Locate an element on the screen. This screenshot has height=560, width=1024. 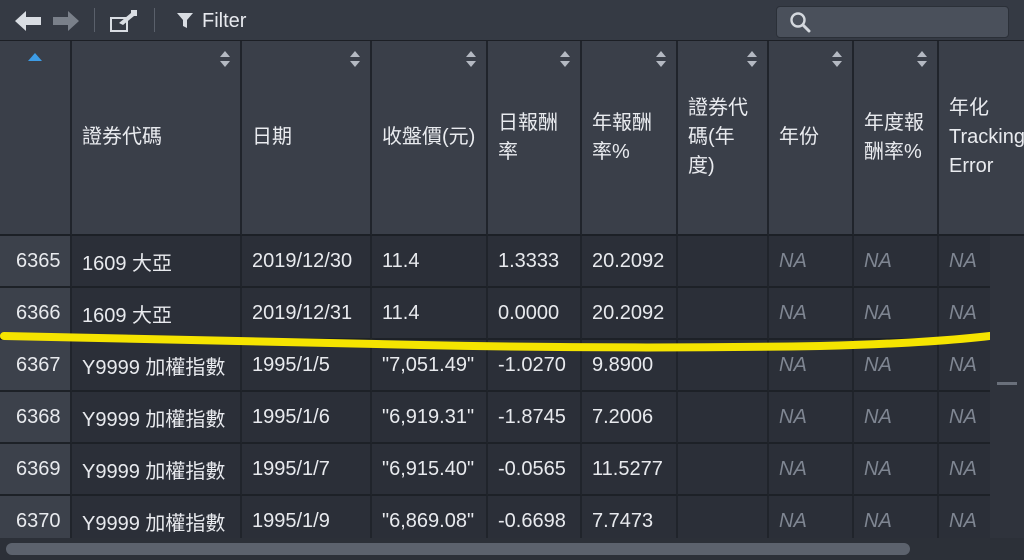
search-icon is located at coordinates (800, 22).